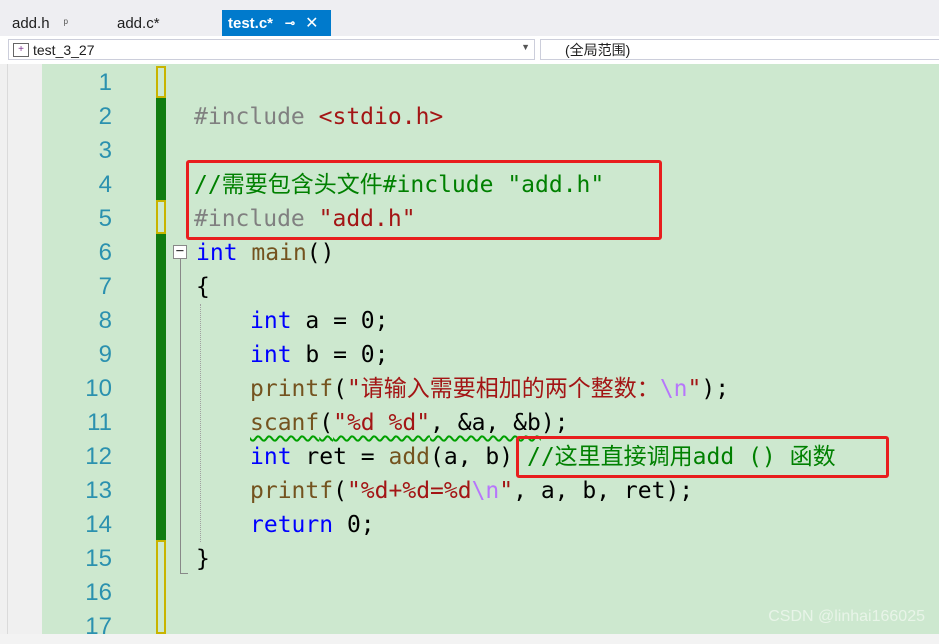 This screenshot has height=644, width=939. What do you see at coordinates (105, 286) in the screenshot?
I see `line-number: 7` at bounding box center [105, 286].